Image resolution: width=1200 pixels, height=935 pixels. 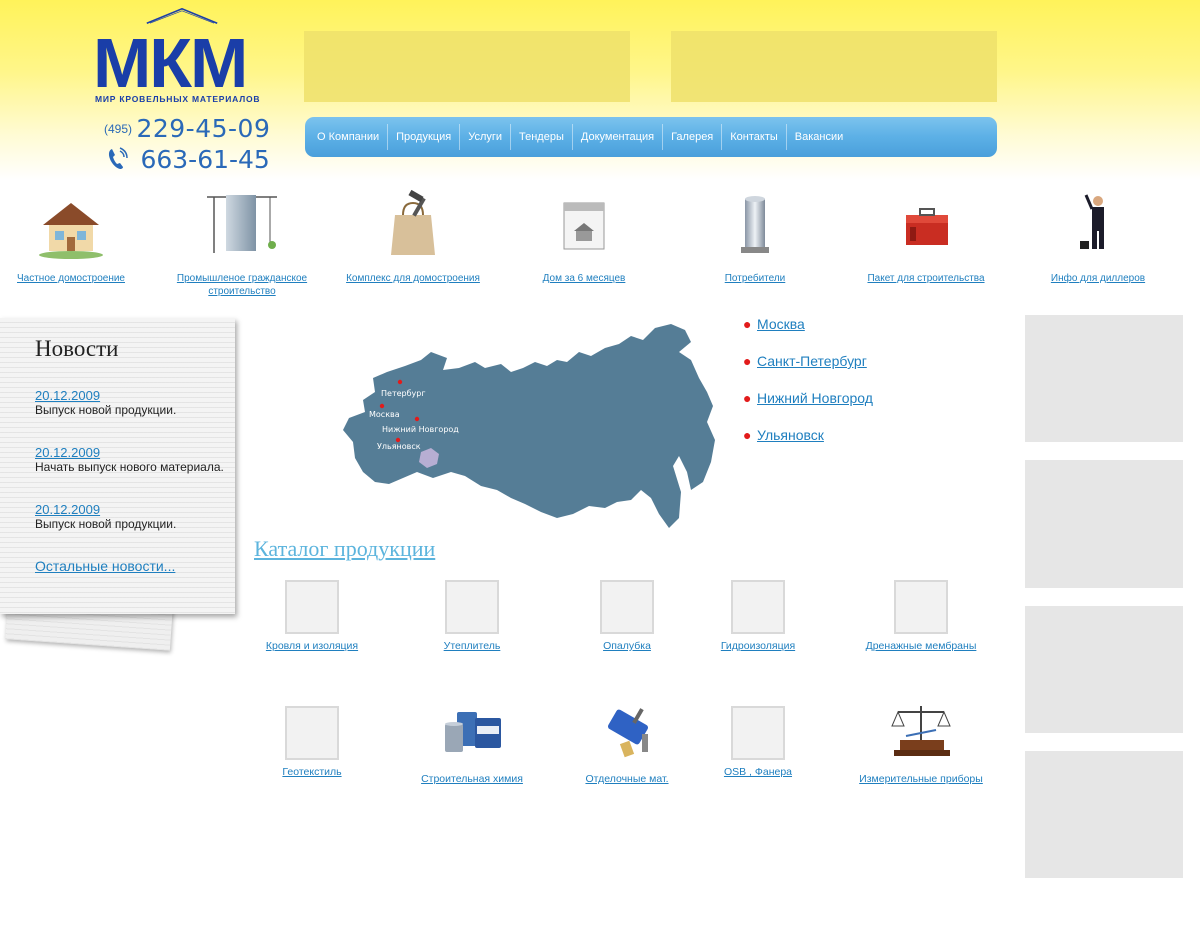 I want to click on catalog-item-label: OSB , Фанера, so click(x=758, y=772).